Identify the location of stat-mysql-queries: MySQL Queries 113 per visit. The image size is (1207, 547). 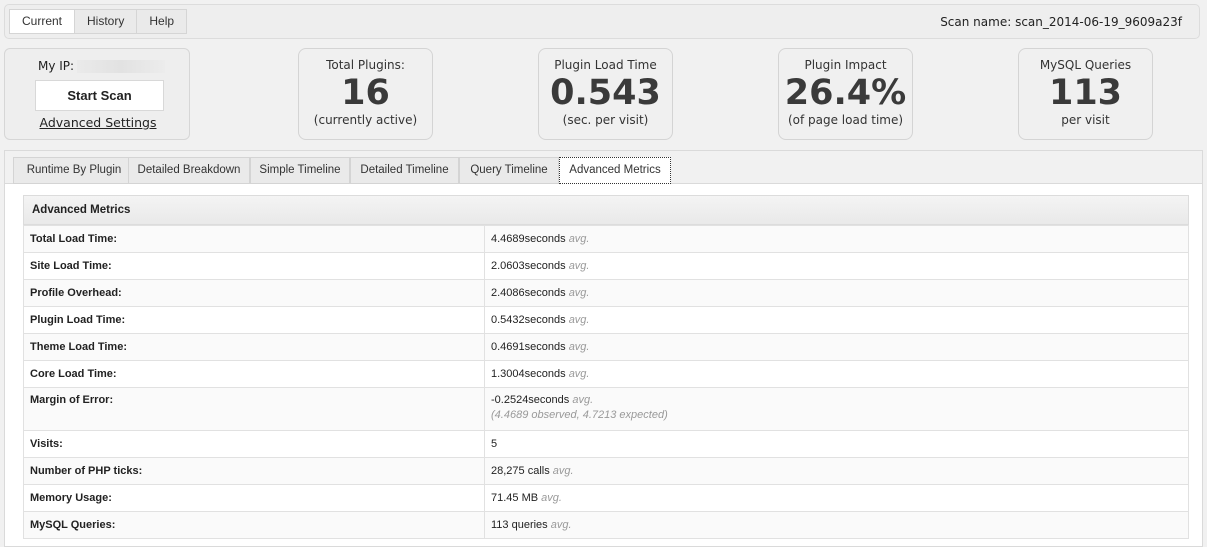
(1085, 94).